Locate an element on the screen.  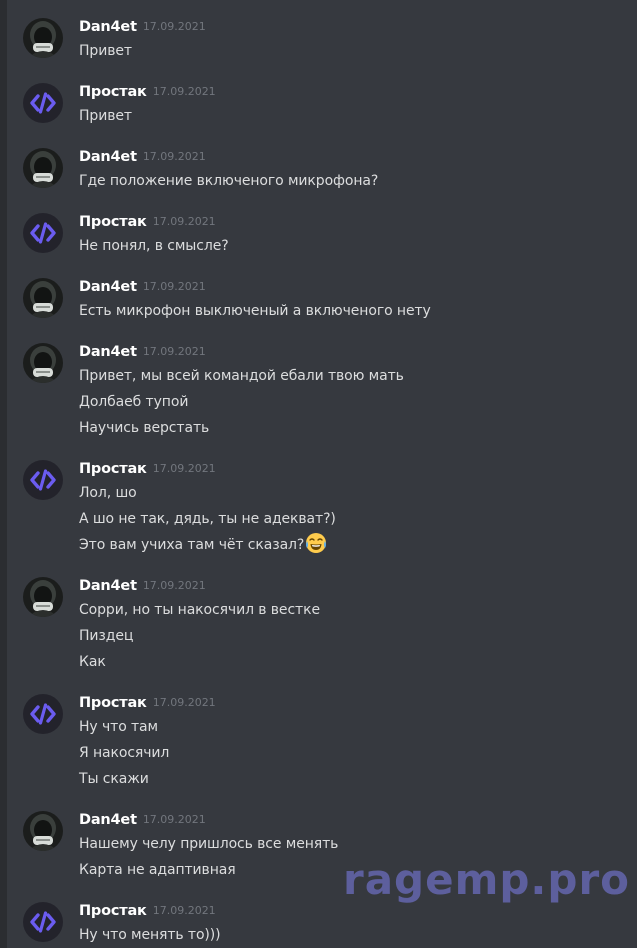
message-text: Карта не адаптивная is located at coordinates (157, 870).